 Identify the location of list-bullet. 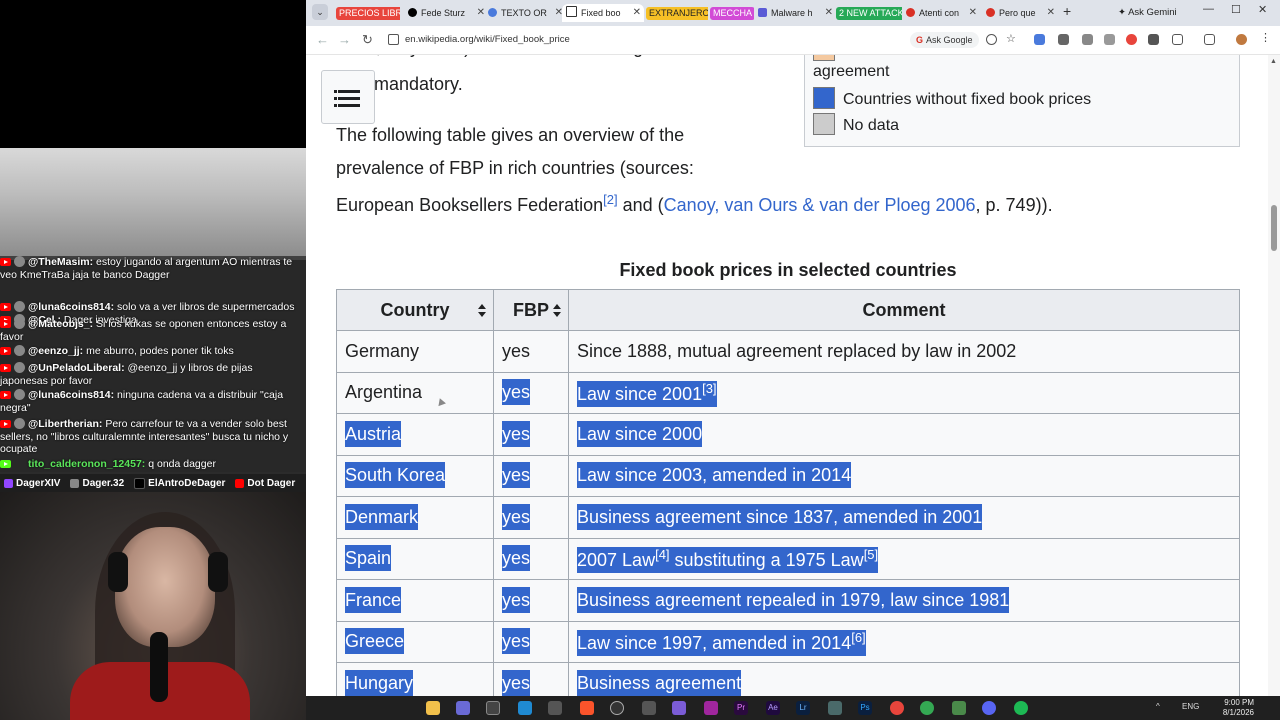
(335, 91).